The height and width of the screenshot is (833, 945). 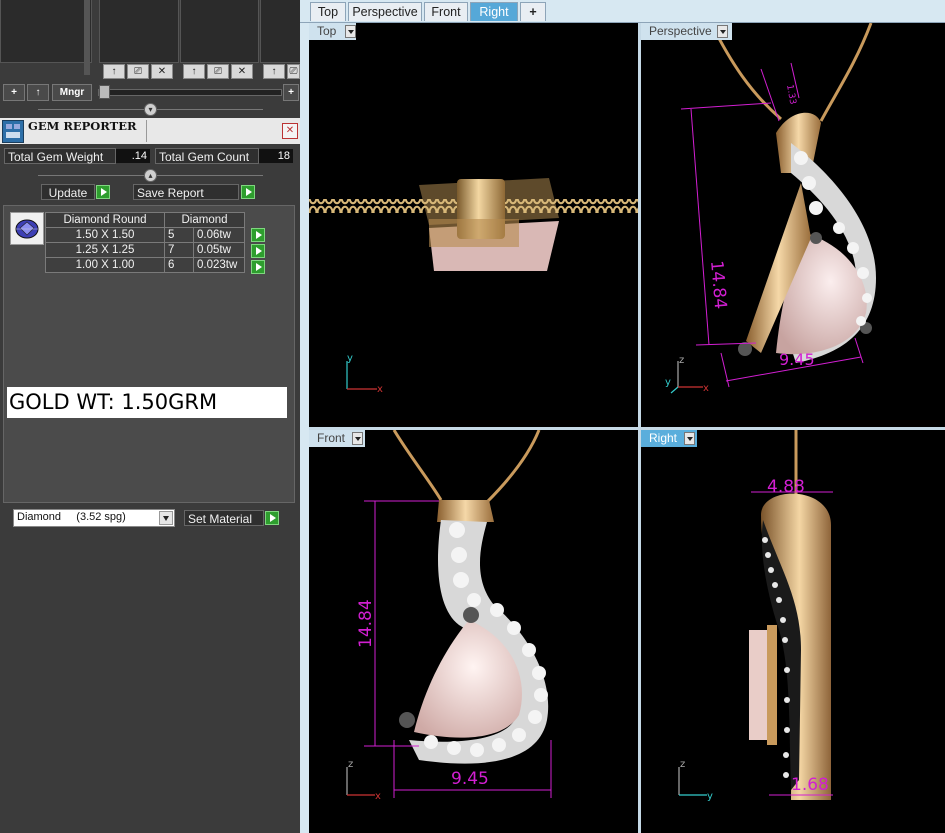 I want to click on axis-gizmo: z y, so click(x=695, y=780).